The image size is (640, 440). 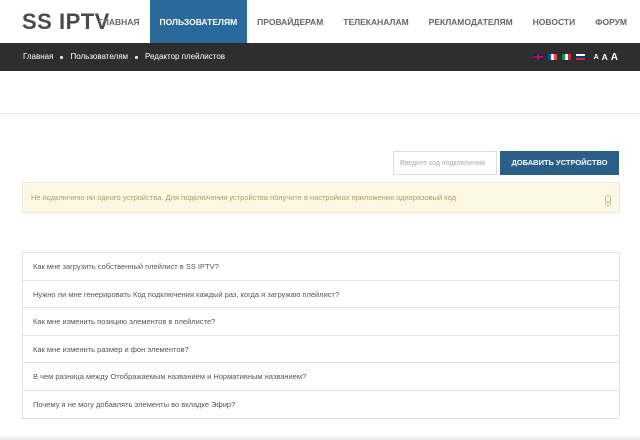 I want to click on nav-item-advertisers: Рекламодателям, so click(x=471, y=21).